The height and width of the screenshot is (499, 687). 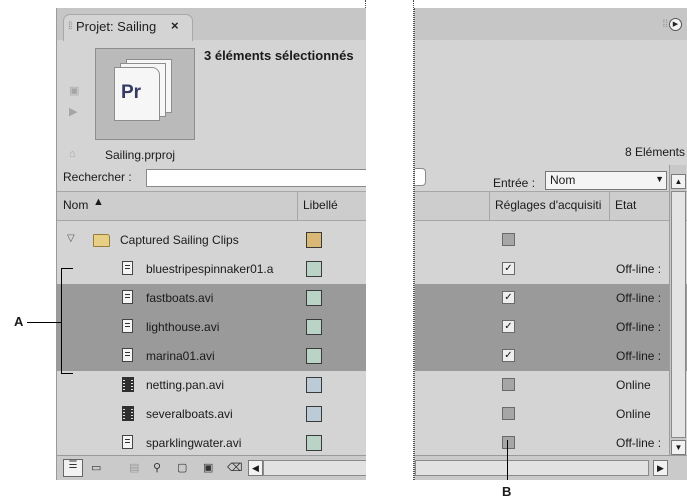 I want to click on bottom-toolbar-right: ▶, so click(x=551, y=467).